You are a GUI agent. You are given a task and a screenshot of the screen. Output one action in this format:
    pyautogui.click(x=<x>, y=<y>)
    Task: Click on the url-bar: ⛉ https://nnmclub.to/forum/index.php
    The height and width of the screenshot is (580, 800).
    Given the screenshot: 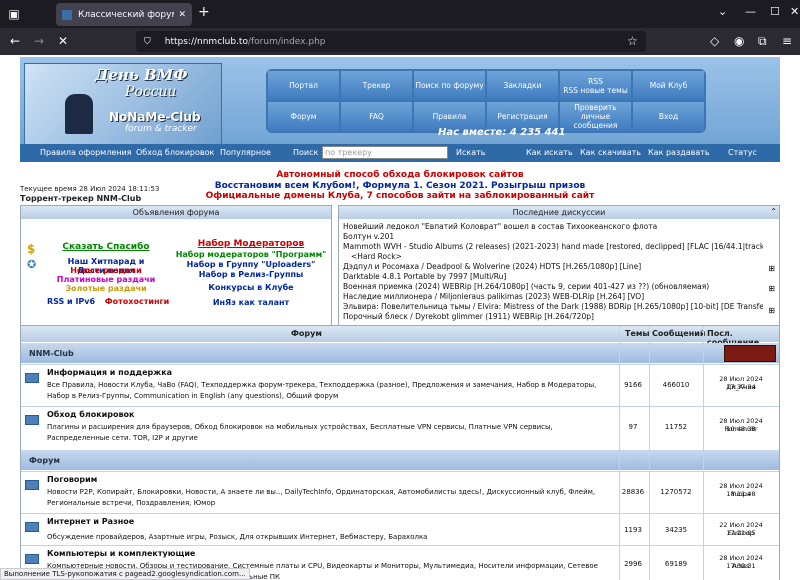 What is the action you would take?
    pyautogui.click(x=391, y=41)
    